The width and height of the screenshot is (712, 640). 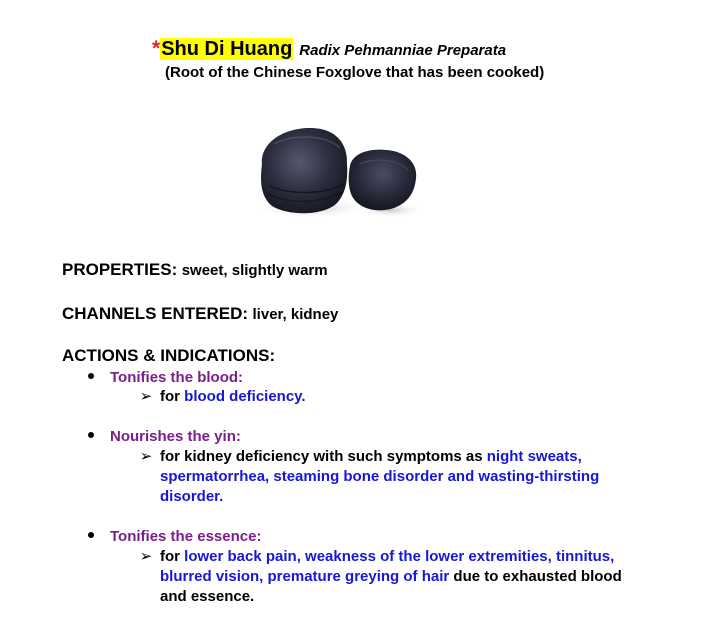 What do you see at coordinates (254, 270) in the screenshot?
I see `properties-value: sweet, slightly warm` at bounding box center [254, 270].